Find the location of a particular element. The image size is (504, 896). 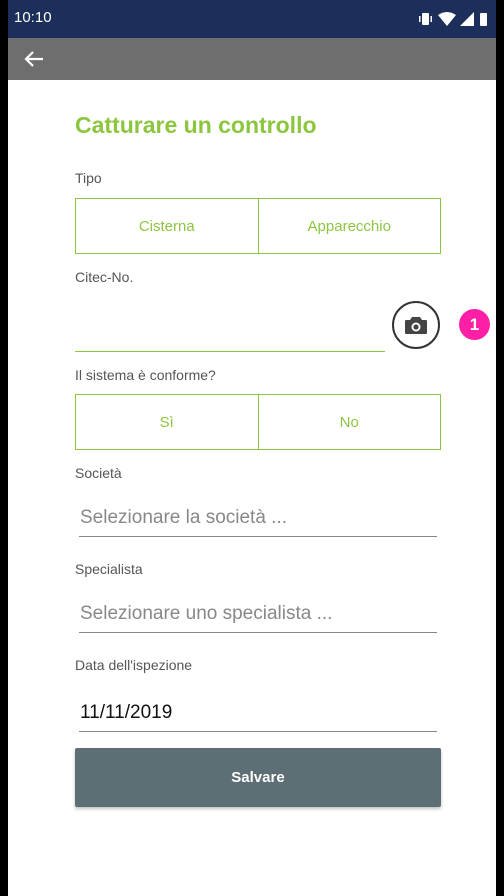

vibrate-icon is located at coordinates (425, 19).